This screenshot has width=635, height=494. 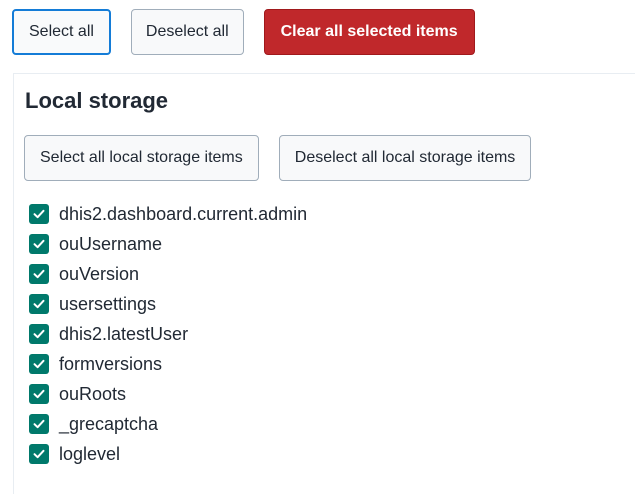 I want to click on item-label: dhis2.latestUser, so click(x=124, y=333).